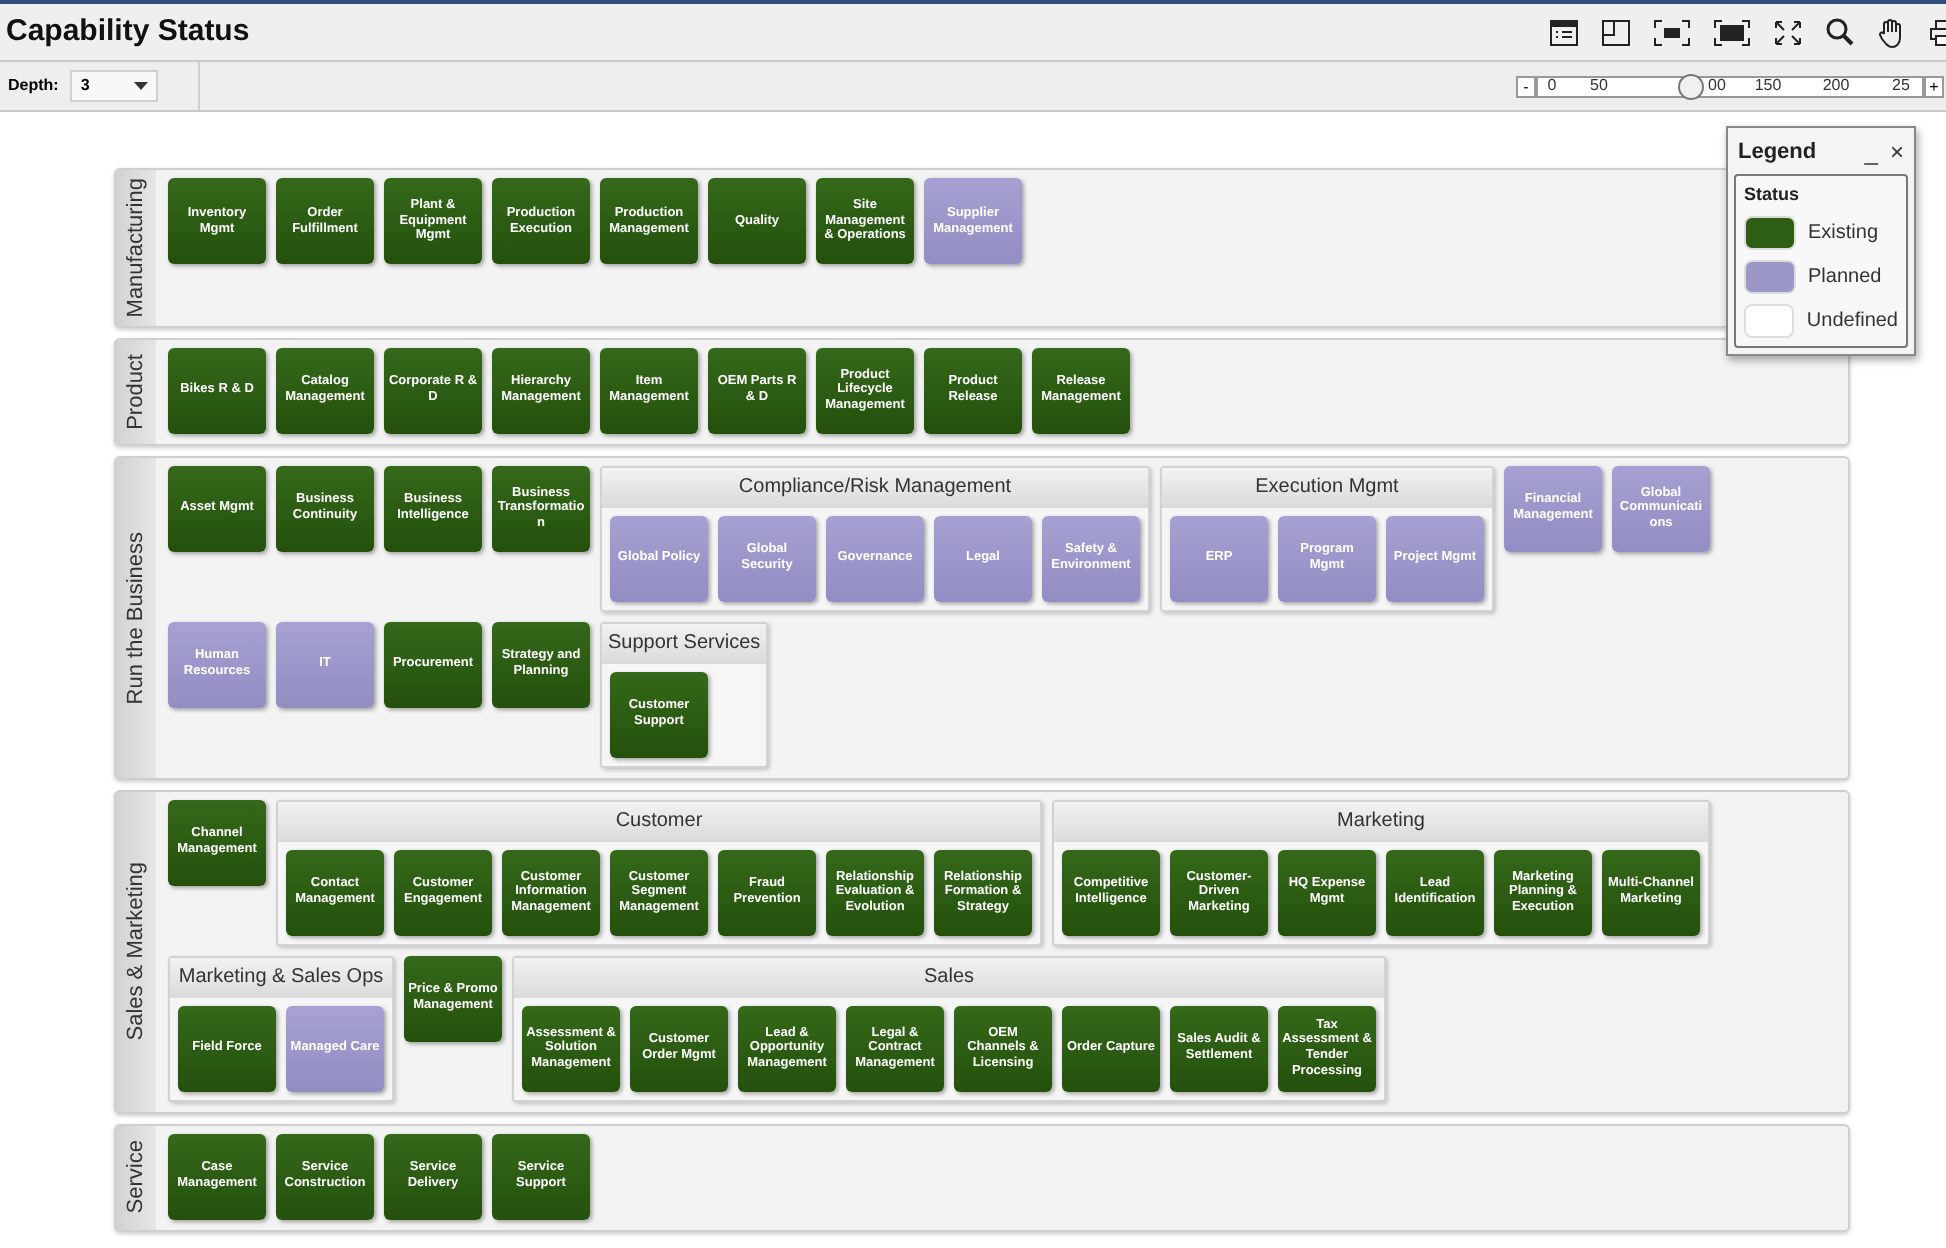 This screenshot has width=1946, height=1248. What do you see at coordinates (659, 821) in the screenshot?
I see `group-title: Customer` at bounding box center [659, 821].